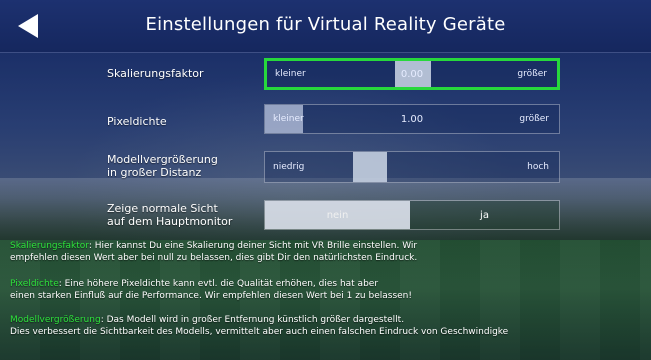  I want to click on scale-max-label: größer, so click(532, 74).